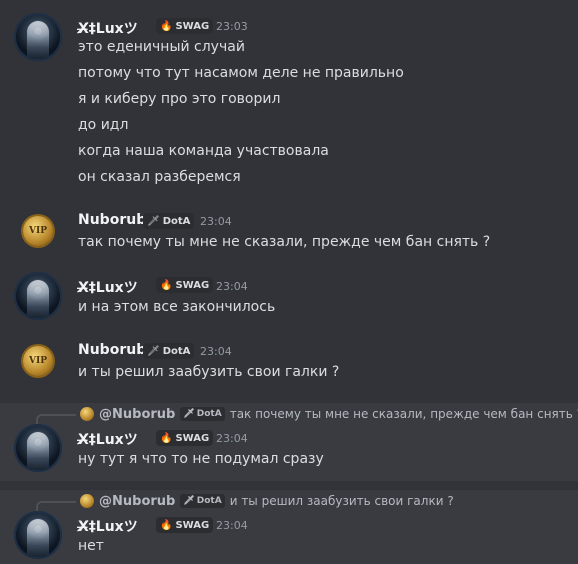  I want to click on message-text: нет, so click(91, 546).